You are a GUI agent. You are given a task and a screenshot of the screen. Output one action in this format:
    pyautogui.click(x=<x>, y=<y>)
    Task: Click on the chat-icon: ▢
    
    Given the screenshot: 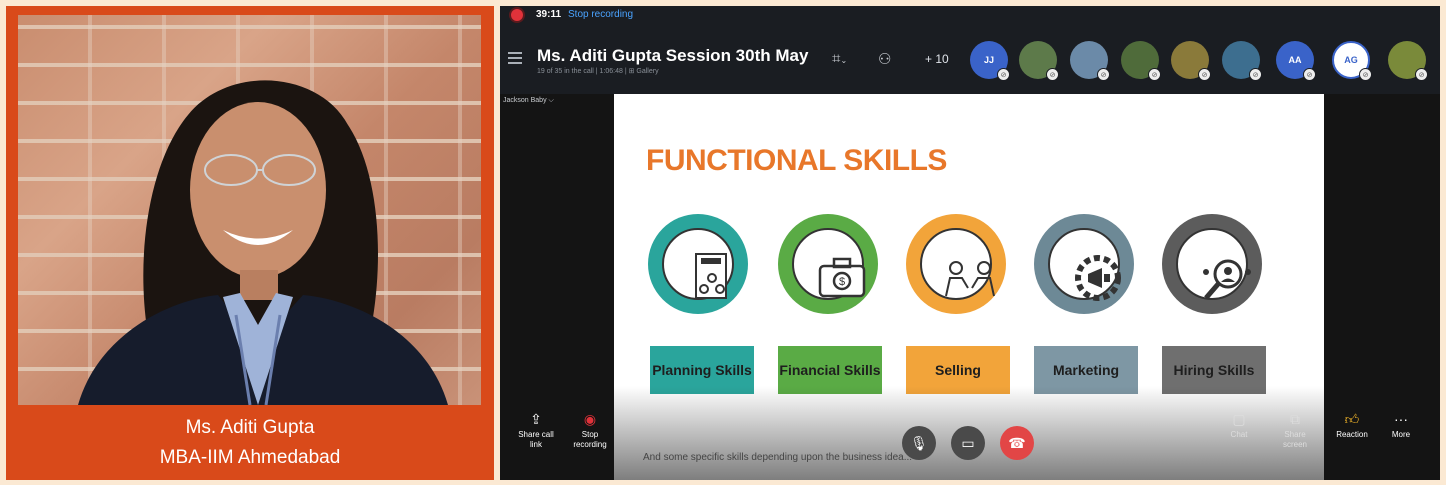 What is the action you would take?
    pyautogui.click(x=1239, y=419)
    